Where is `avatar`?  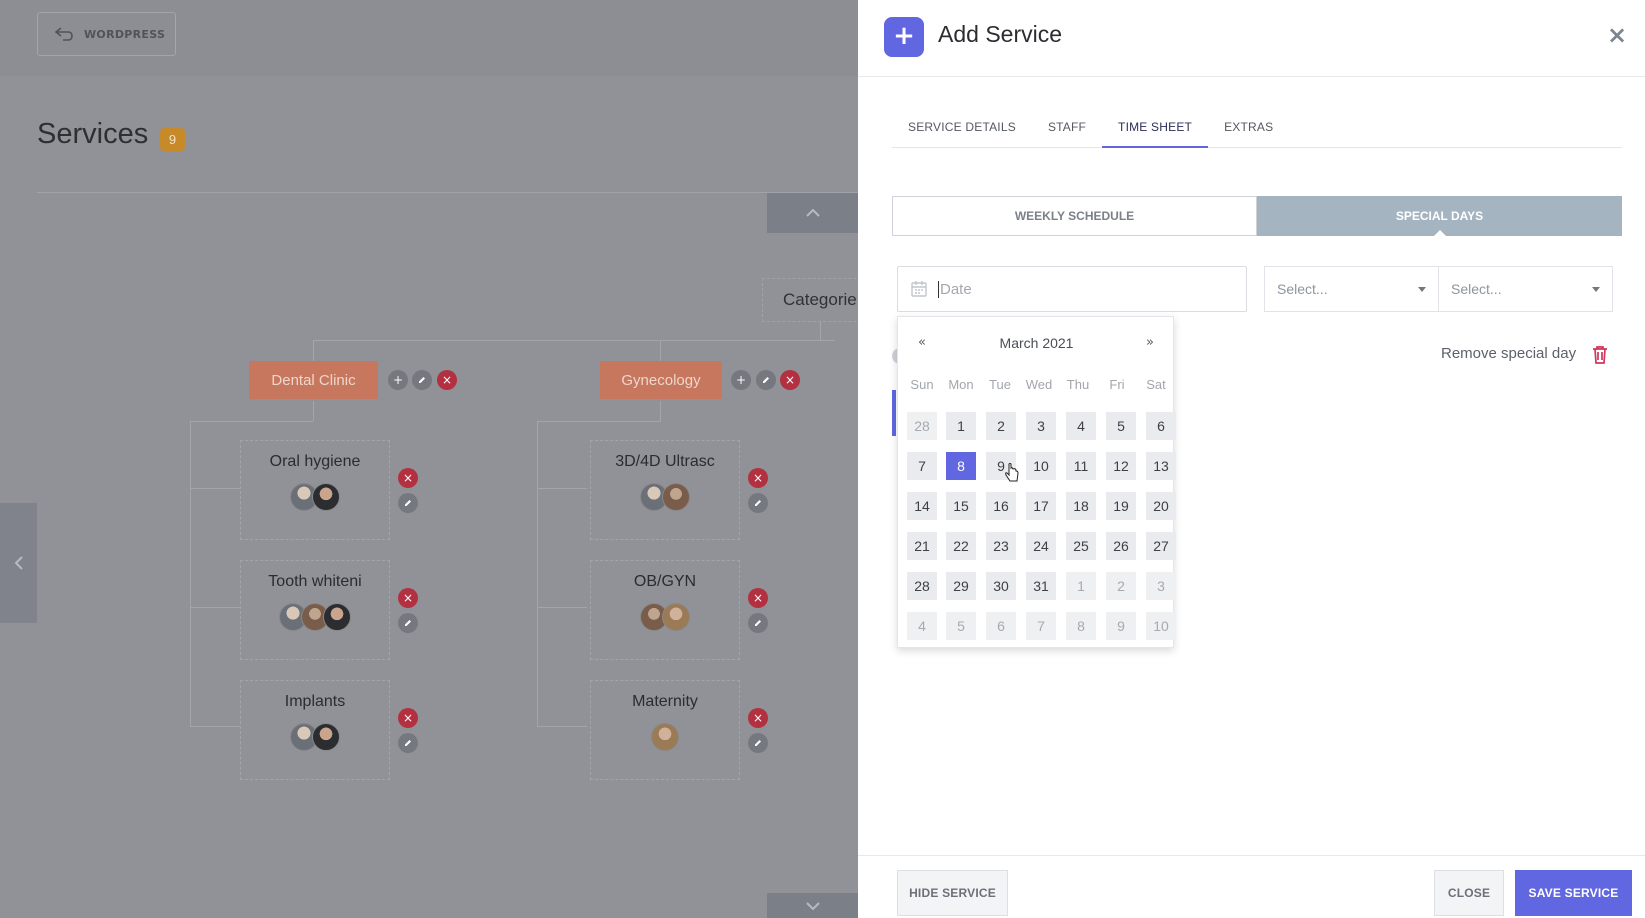
avatar is located at coordinates (337, 617).